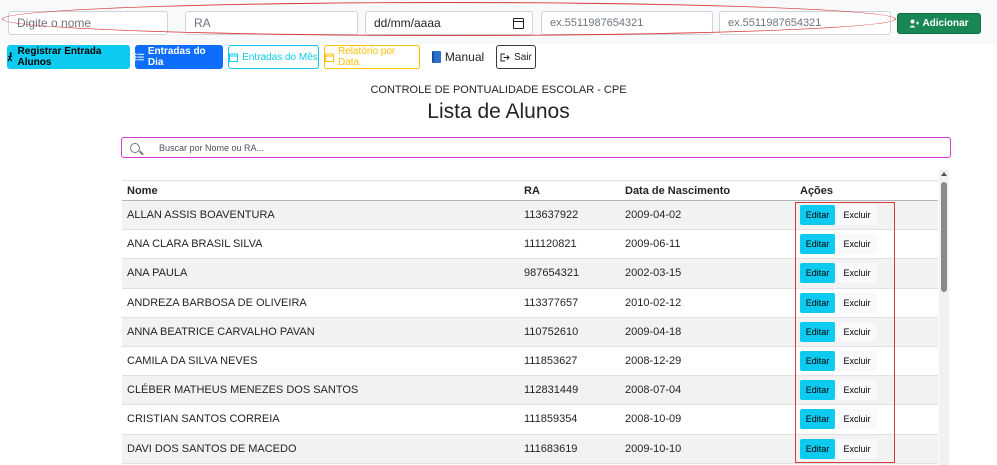 This screenshot has height=465, width=997. I want to click on cell-birthdate: 2008-12-29, so click(653, 361).